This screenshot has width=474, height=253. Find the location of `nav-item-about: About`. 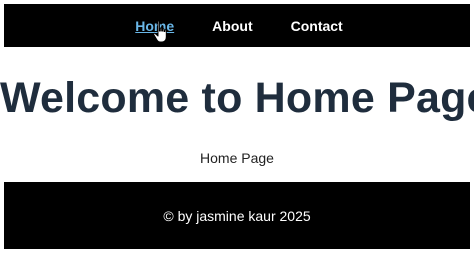

nav-item-about: About is located at coordinates (232, 27).